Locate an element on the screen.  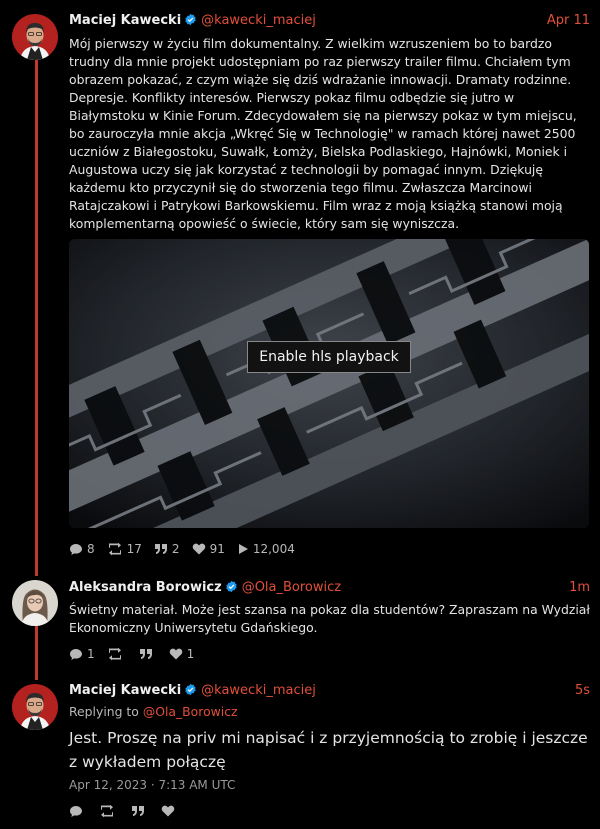
post-time: Apr 11 is located at coordinates (568, 21).